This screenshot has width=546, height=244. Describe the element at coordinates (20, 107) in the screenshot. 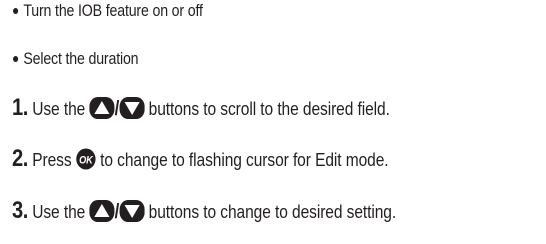

I see `step-number: 1.` at that location.